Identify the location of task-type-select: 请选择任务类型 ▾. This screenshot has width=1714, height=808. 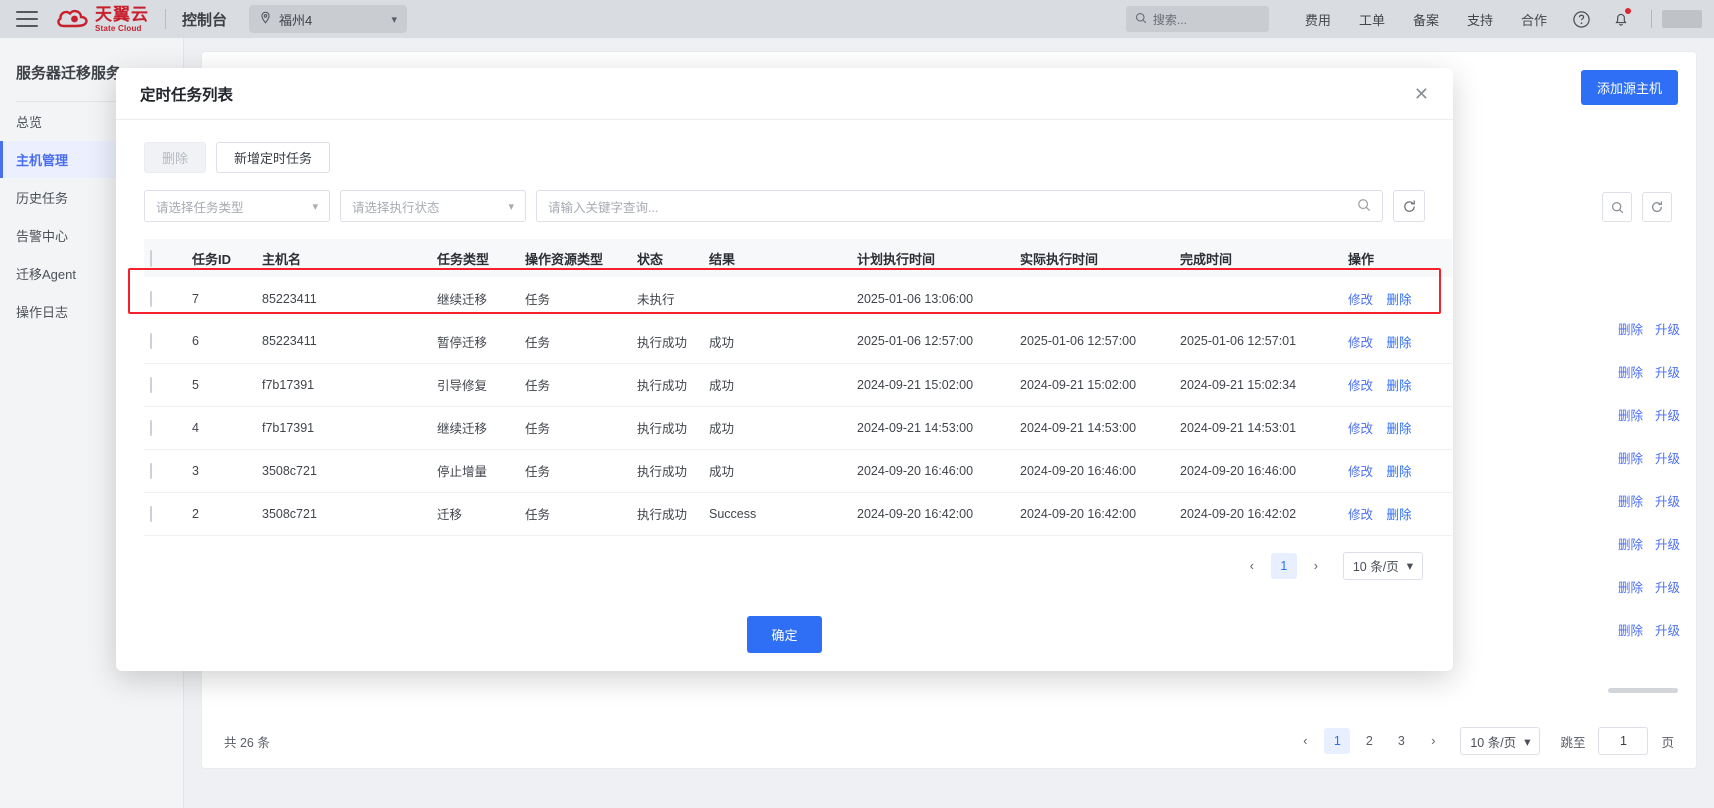
(237, 206).